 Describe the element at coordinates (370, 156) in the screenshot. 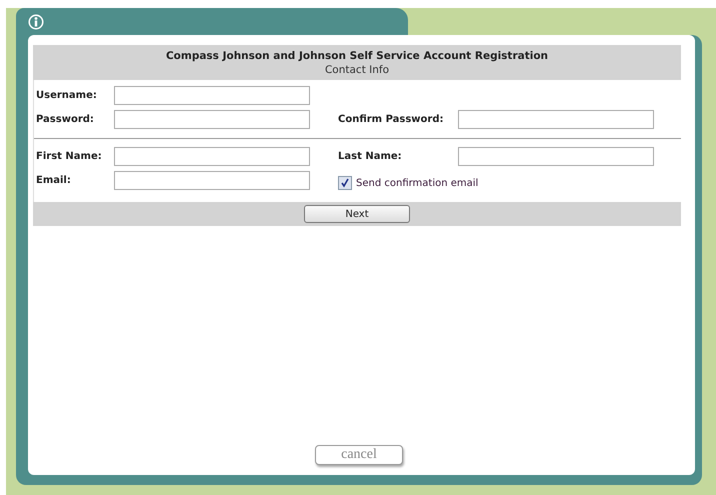

I see `field-label: Last Name:` at that location.